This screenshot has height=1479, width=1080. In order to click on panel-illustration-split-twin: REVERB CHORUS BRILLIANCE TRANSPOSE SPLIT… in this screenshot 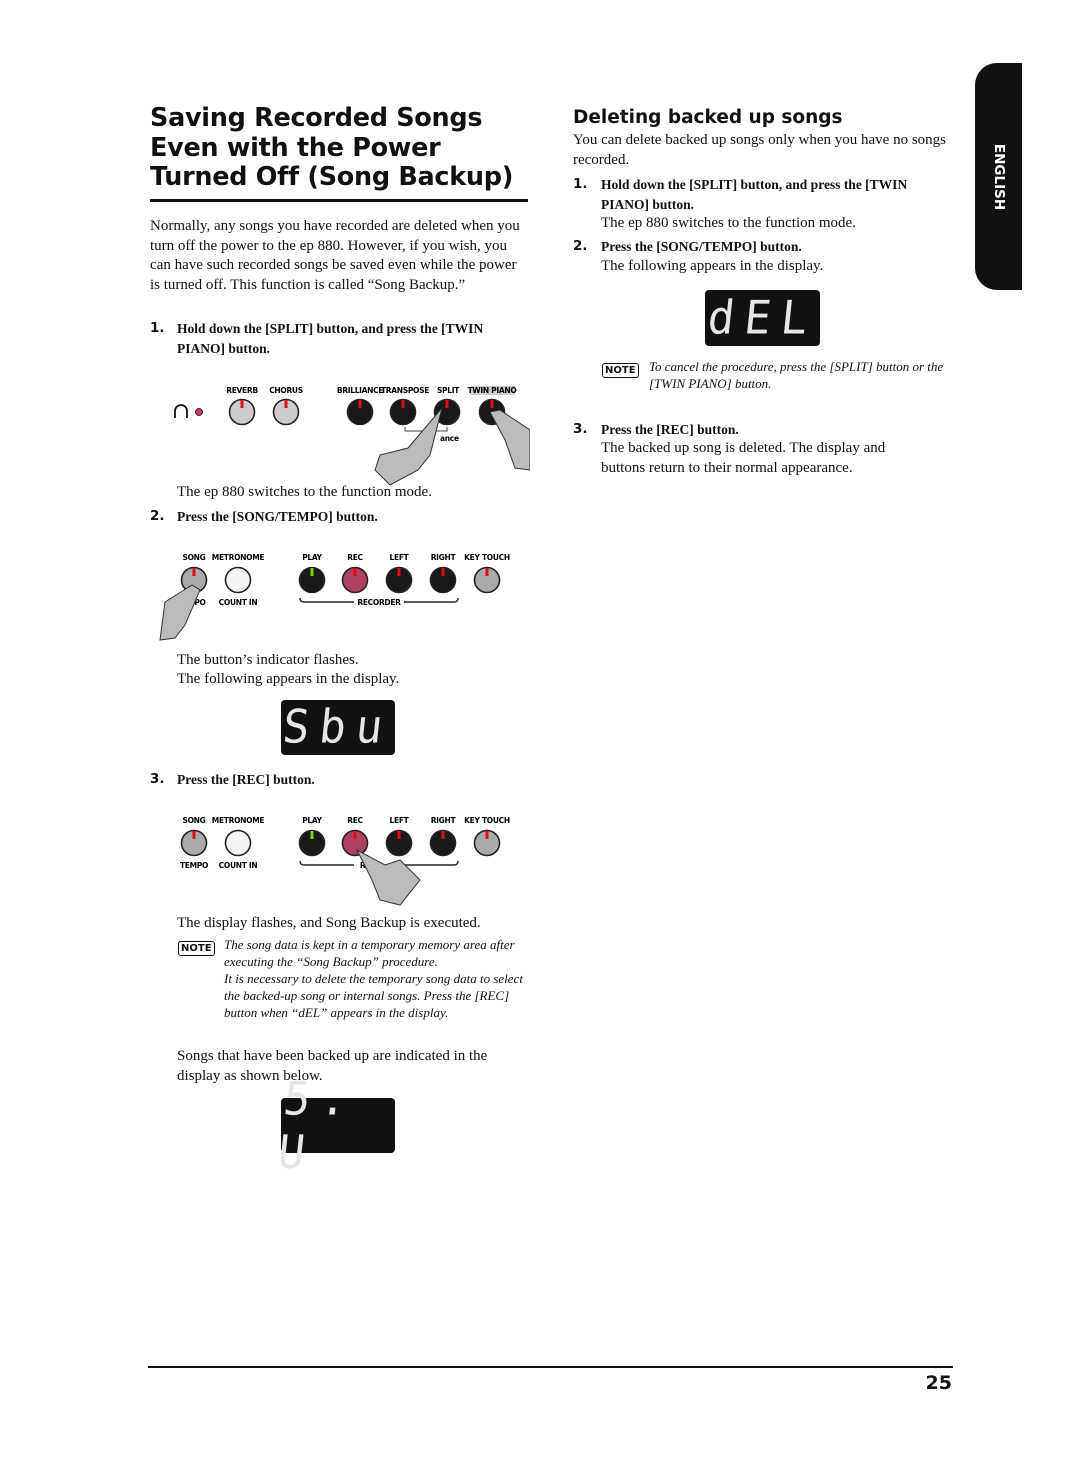, I will do `click(352, 435)`.